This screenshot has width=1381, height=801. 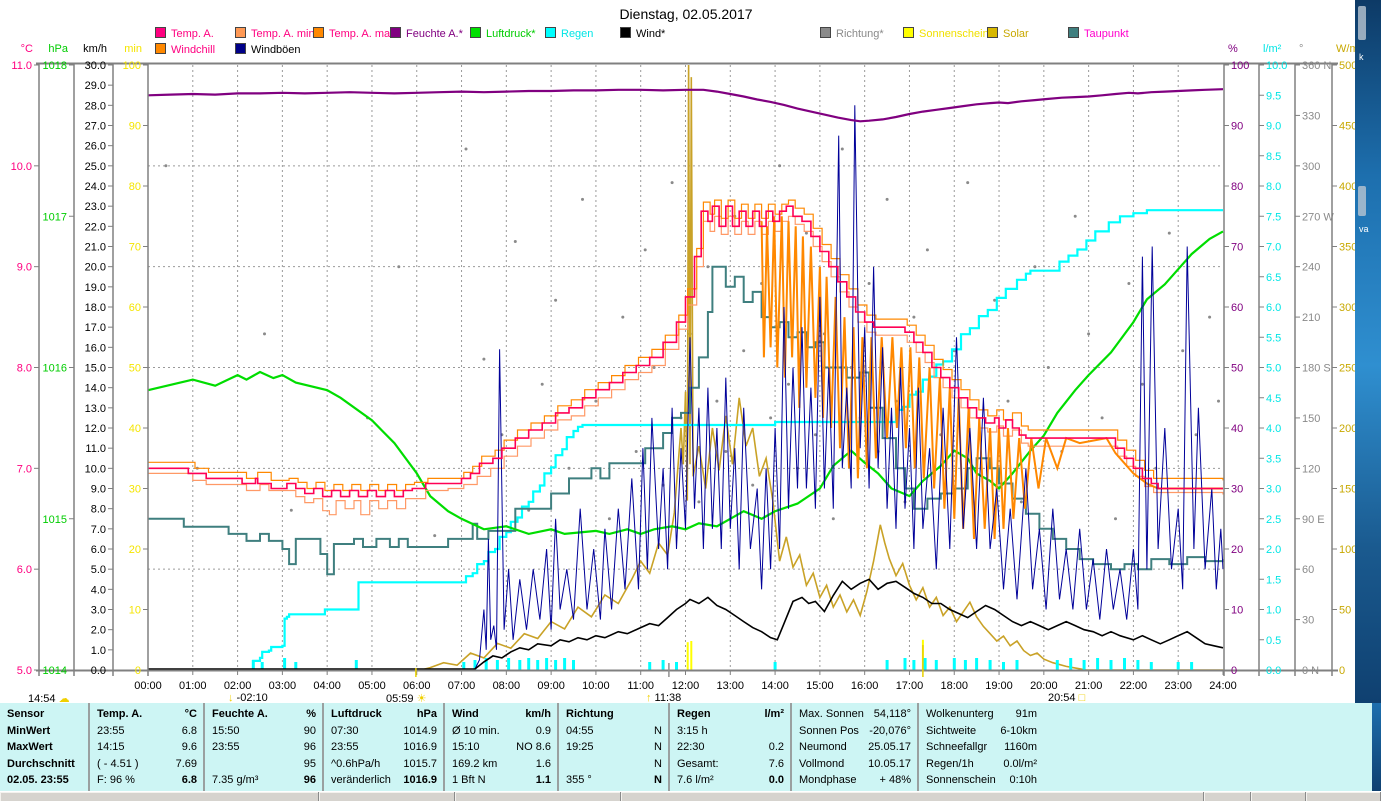 I want to click on table-cell-row: 14:15 9.6, so click(x=147, y=747).